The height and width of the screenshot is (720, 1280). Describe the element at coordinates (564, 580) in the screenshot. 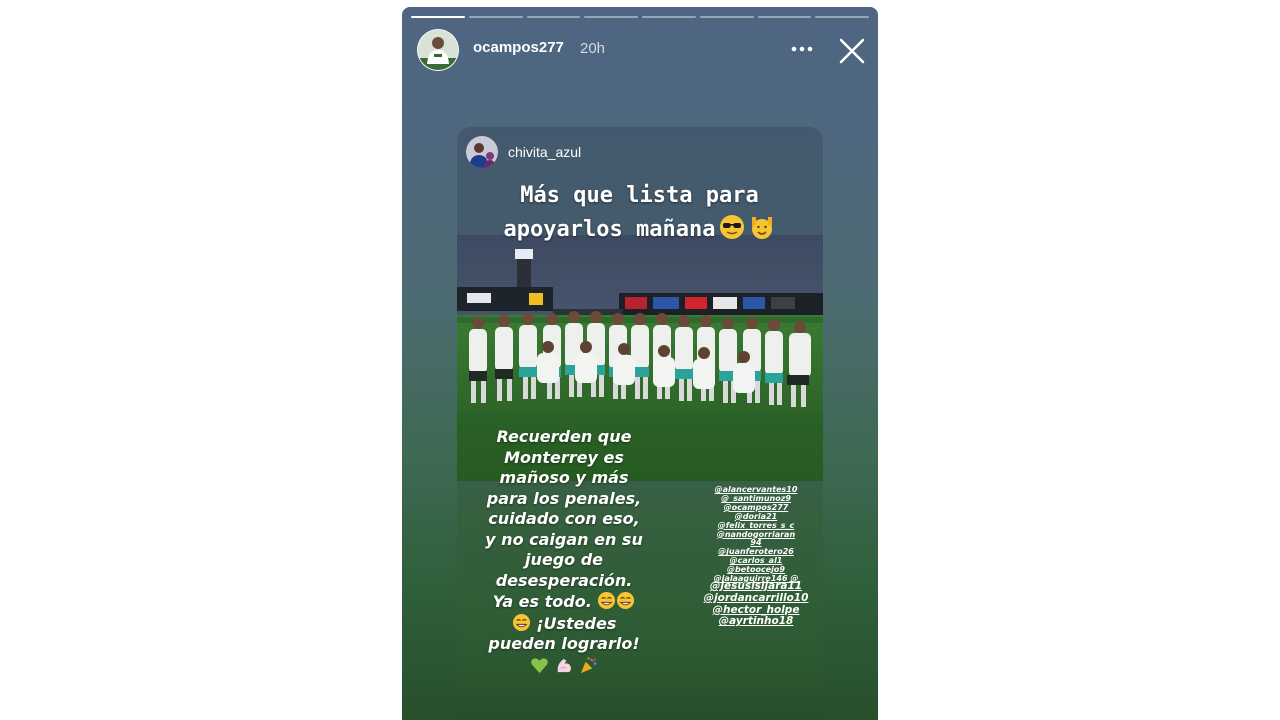

I see `caption-line: desesperación.` at that location.